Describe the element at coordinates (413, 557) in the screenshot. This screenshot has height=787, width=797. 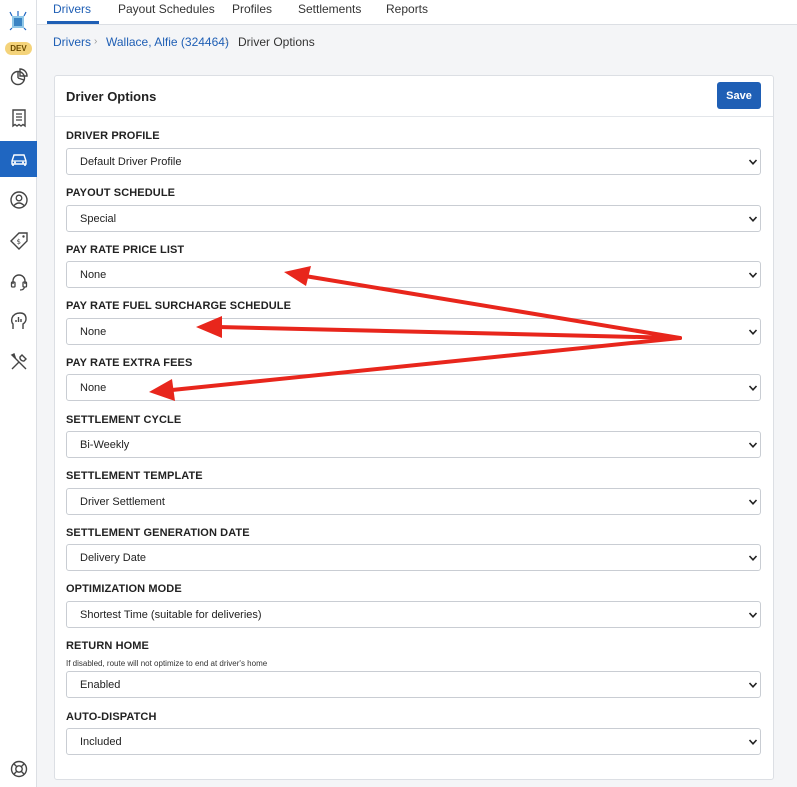
I see `settlement-generation-date-select: Delivery Date` at that location.